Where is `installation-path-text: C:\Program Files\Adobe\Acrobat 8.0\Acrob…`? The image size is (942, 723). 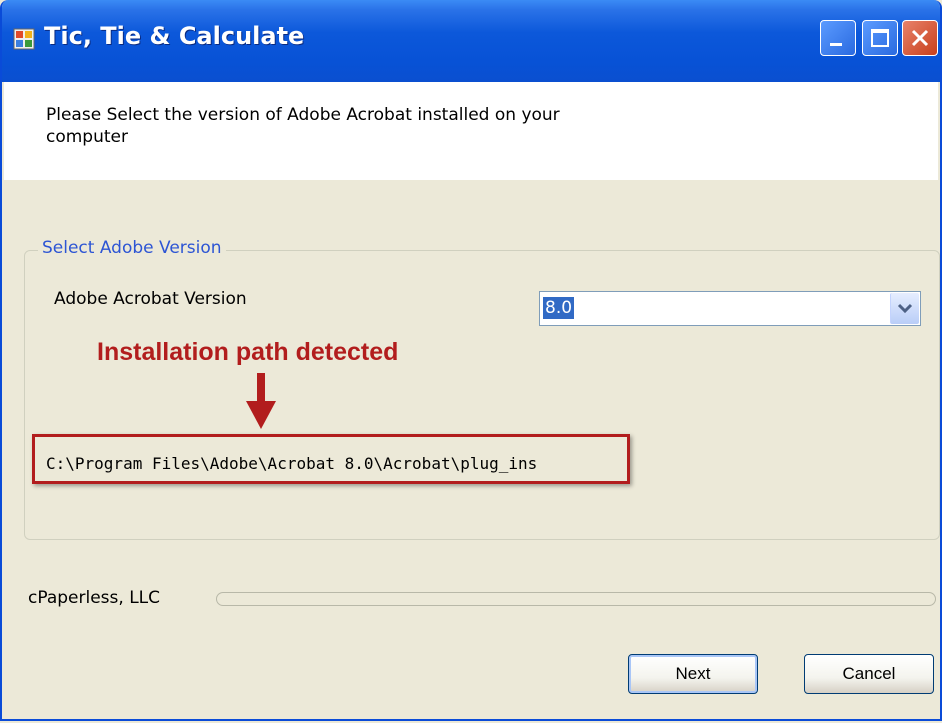 installation-path-text: C:\Program Files\Adobe\Acrobat 8.0\Acrob… is located at coordinates (292, 463).